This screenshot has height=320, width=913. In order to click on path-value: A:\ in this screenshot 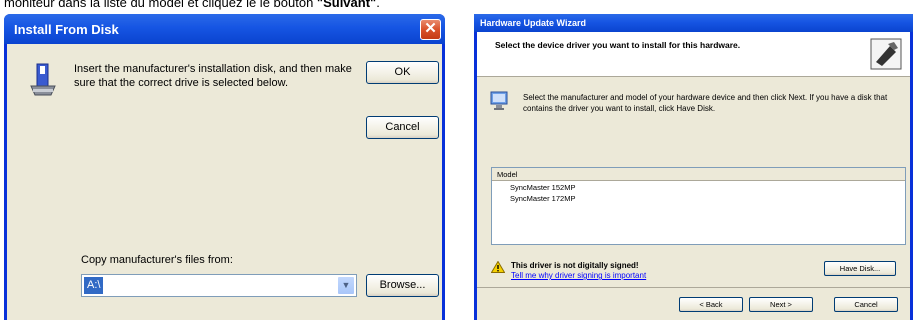, I will do `click(94, 285)`.